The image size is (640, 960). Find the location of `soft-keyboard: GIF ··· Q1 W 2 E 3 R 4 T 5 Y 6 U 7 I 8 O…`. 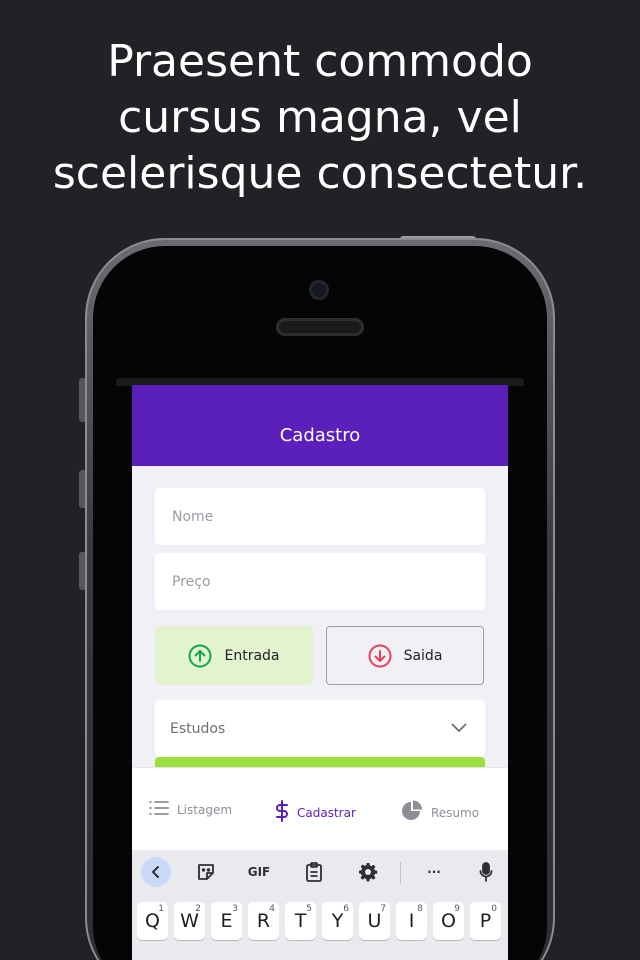

soft-keyboard: GIF ··· Q1 W 2 E 3 R 4 T 5 Y 6 U 7 I 8 O… is located at coordinates (320, 905).